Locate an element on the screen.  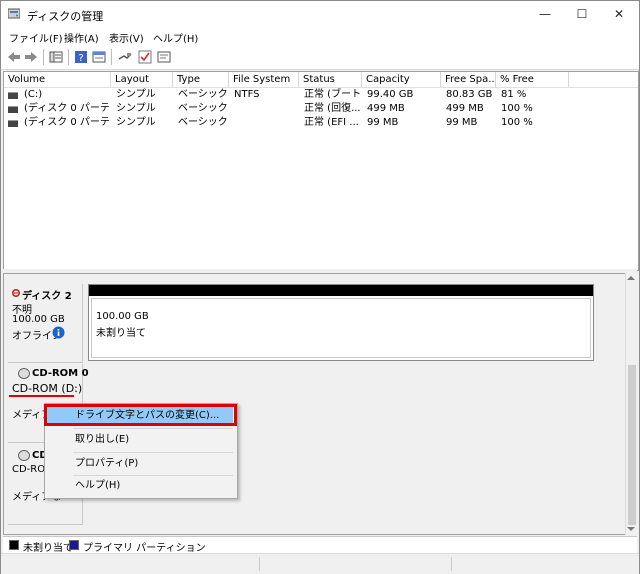
legend: 未割り当て プライマリ パーティション is located at coordinates (320, 545).